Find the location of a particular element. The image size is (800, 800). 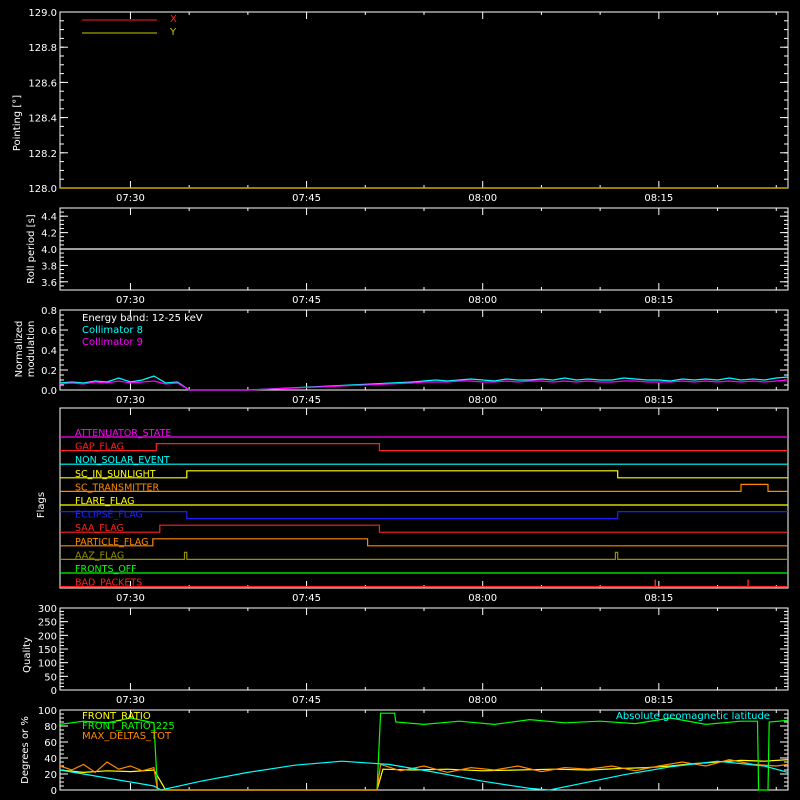

degrees-ytick-label: 40 is located at coordinates (50, 759).